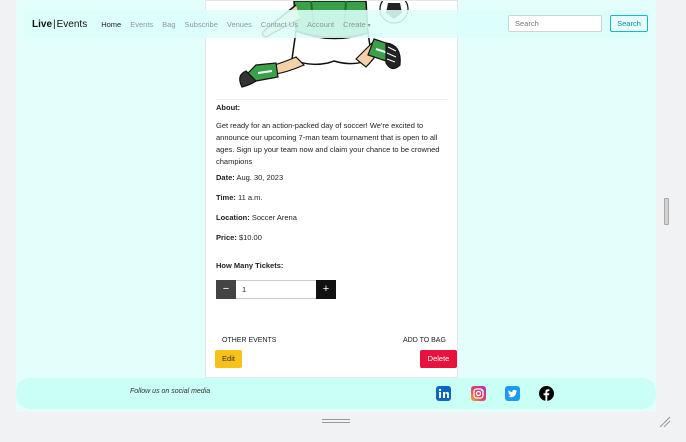  Describe the element at coordinates (249, 340) in the screenshot. I see `other-events-link: OTHER EVENTS` at that location.